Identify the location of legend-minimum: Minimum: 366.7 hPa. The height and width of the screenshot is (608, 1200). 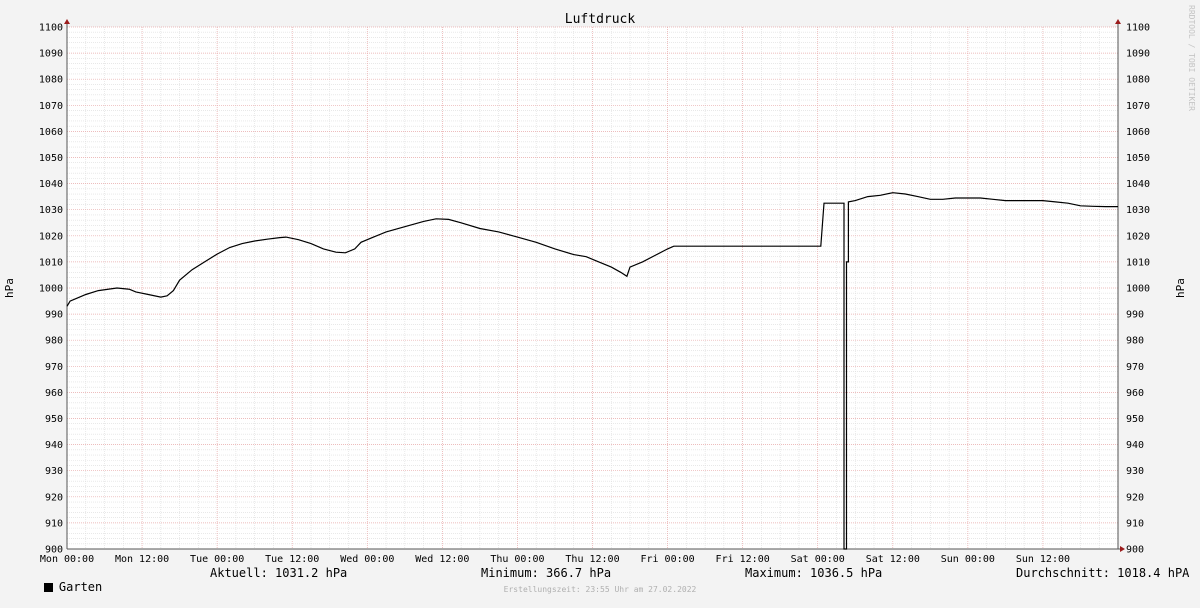
(546, 573).